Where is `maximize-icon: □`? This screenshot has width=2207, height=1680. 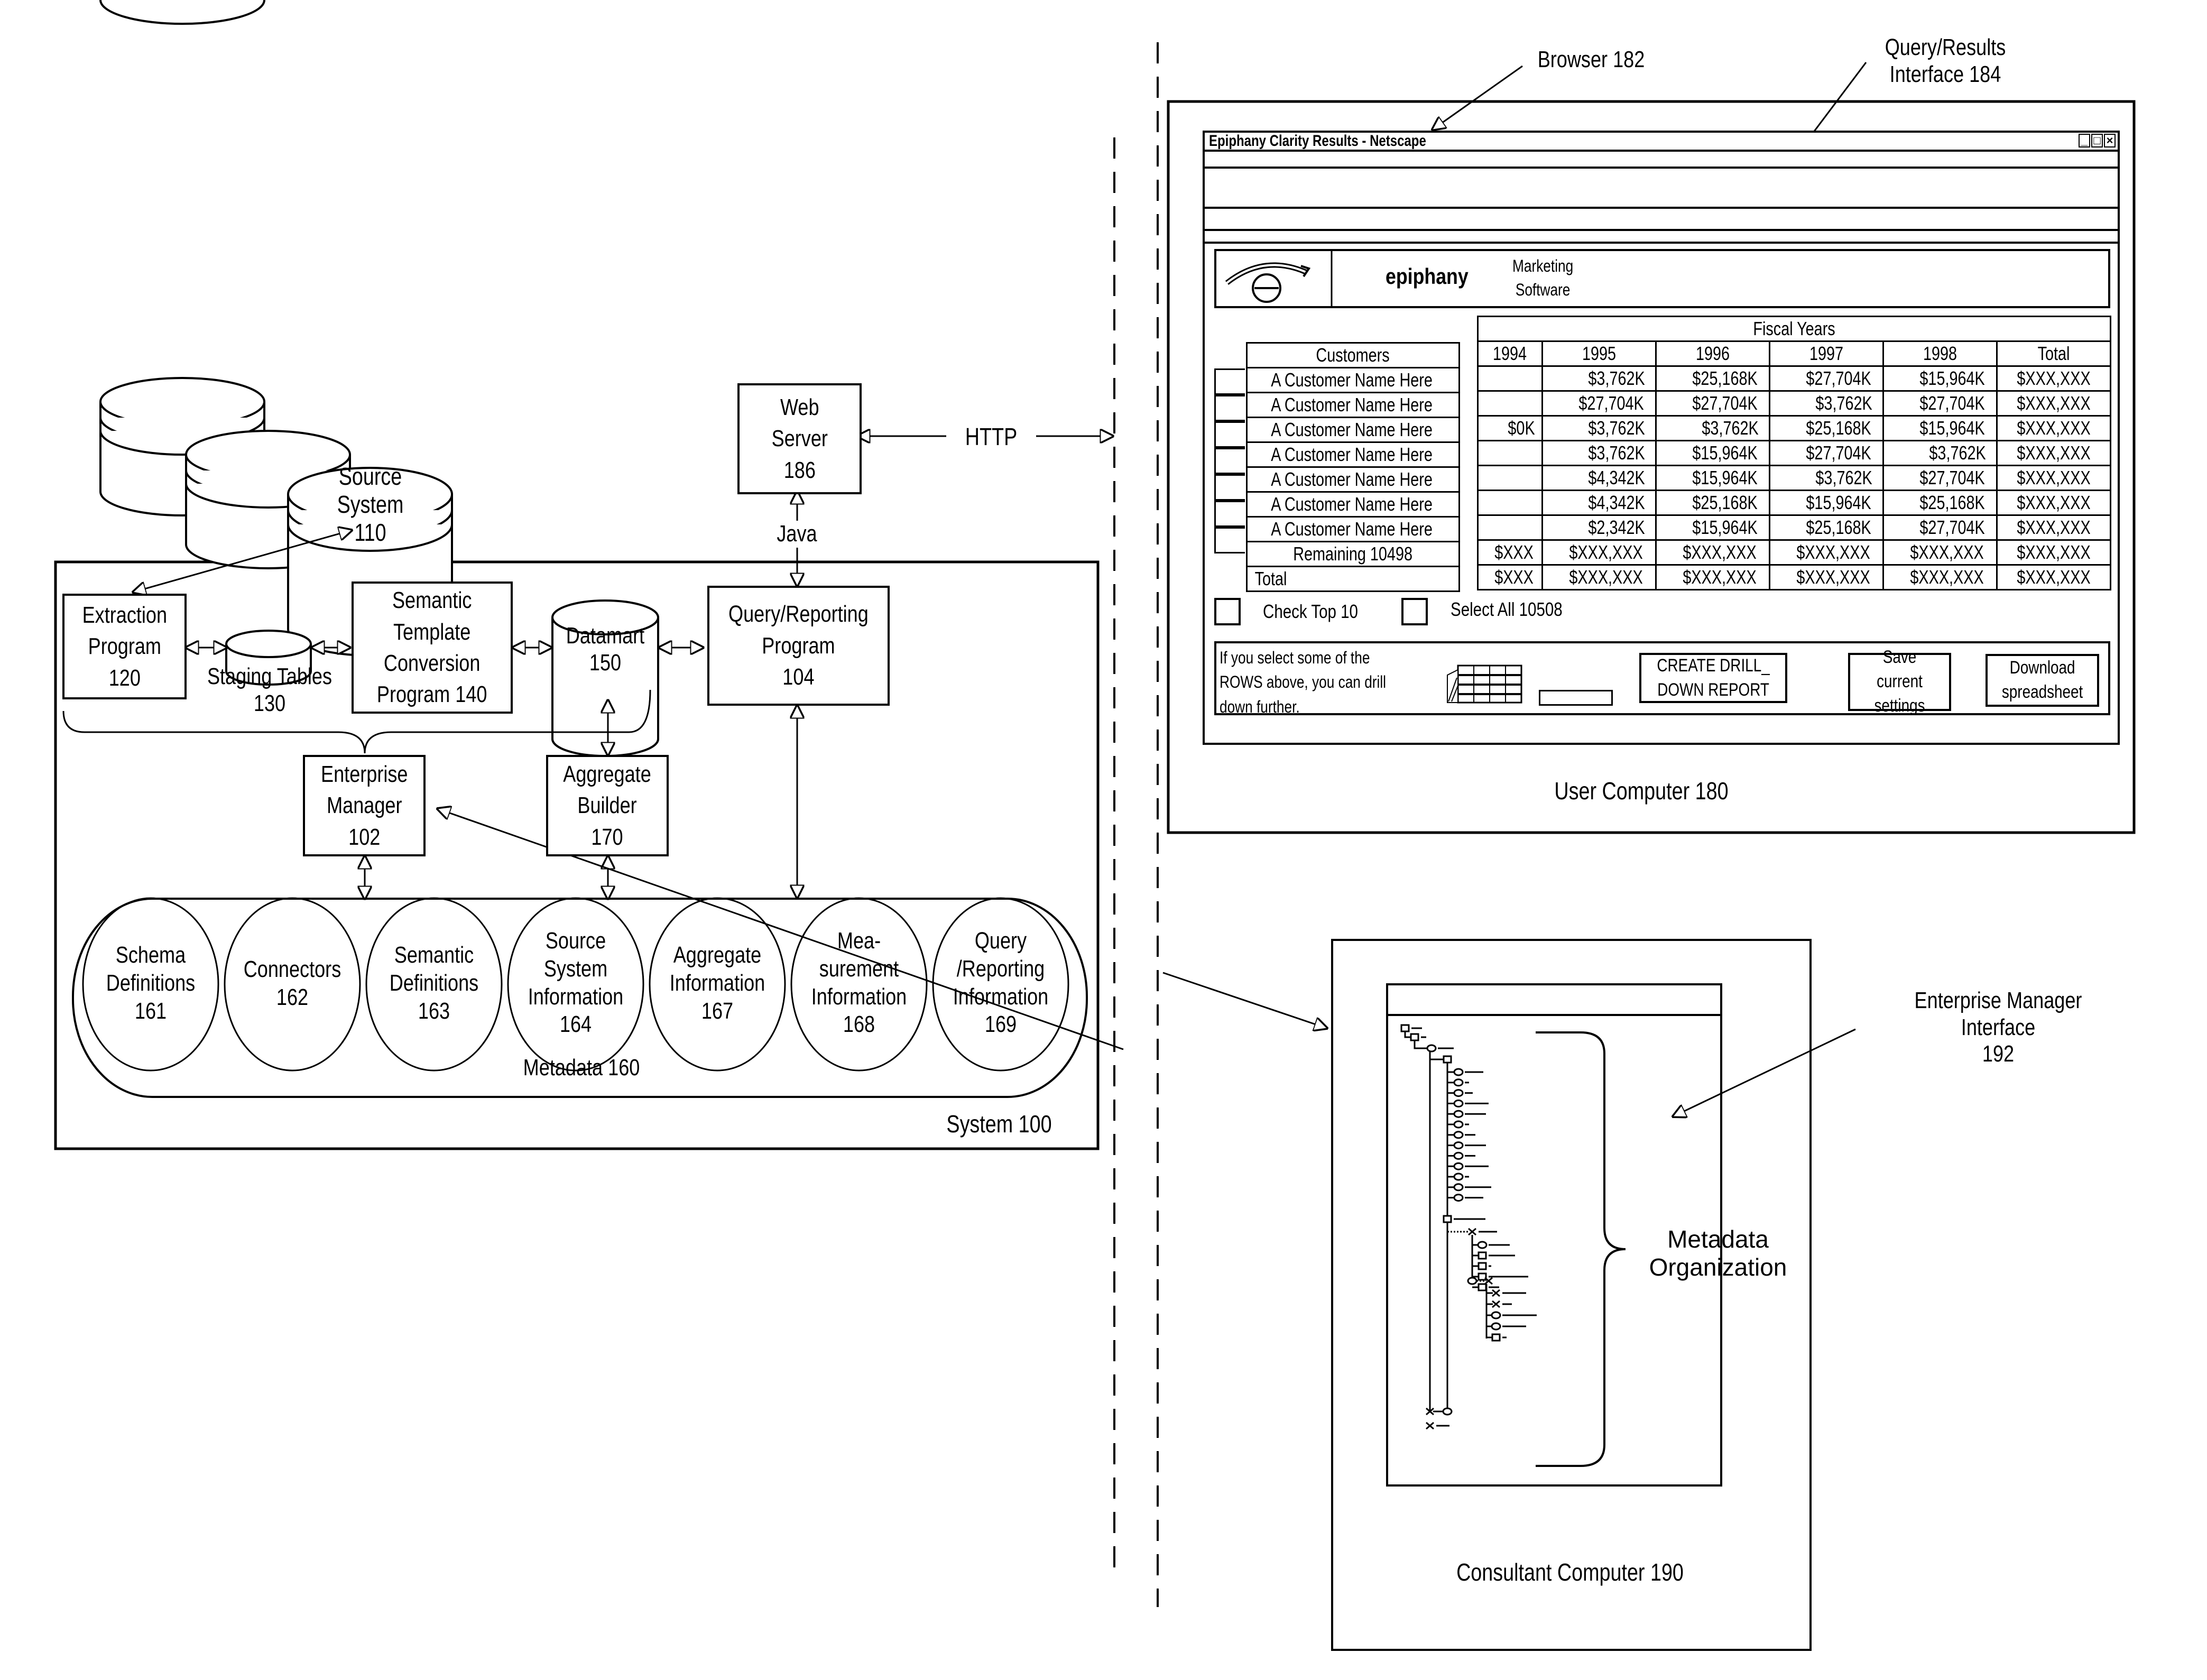 maximize-icon: □ is located at coordinates (2097, 140).